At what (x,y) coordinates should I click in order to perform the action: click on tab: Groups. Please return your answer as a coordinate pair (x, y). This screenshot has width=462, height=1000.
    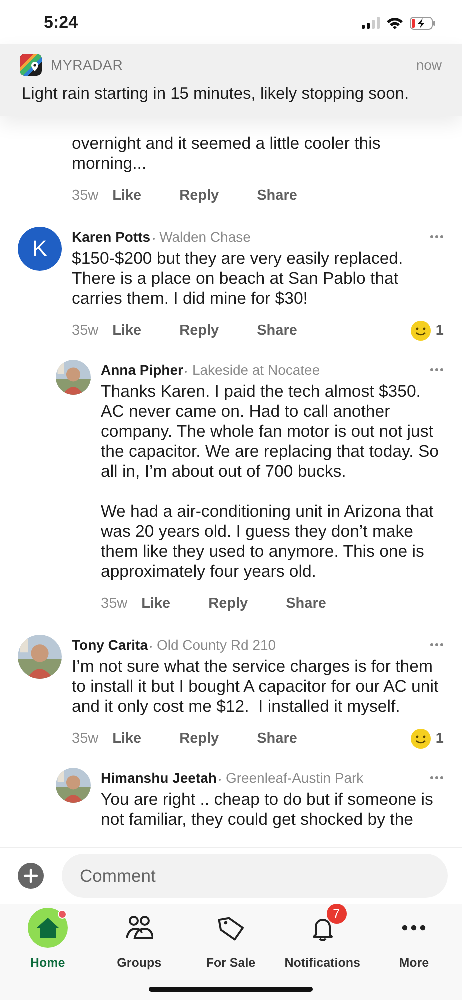
    Looking at the image, I should click on (139, 954).